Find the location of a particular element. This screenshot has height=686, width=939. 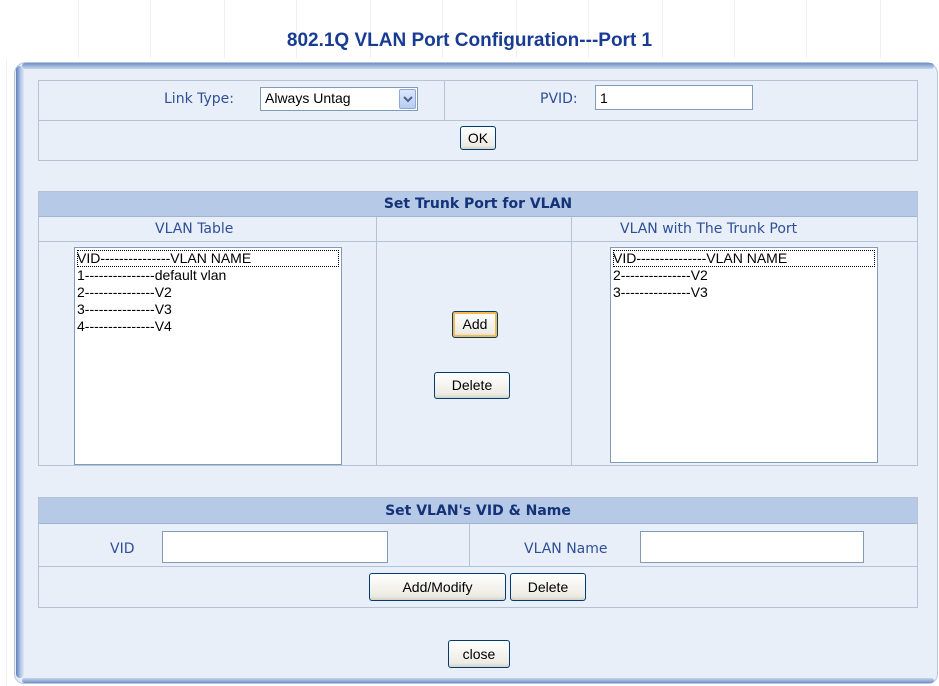

list-option: 1---------------default vlan is located at coordinates (208, 275).